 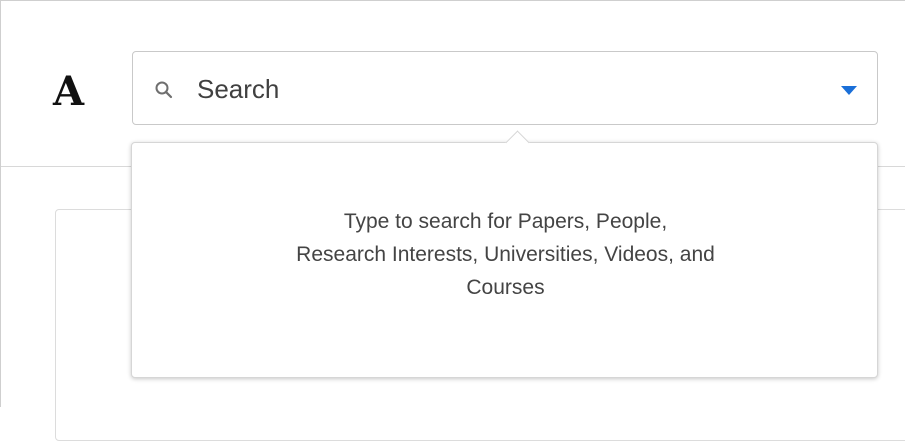 What do you see at coordinates (164, 90) in the screenshot?
I see `search-icon` at bounding box center [164, 90].